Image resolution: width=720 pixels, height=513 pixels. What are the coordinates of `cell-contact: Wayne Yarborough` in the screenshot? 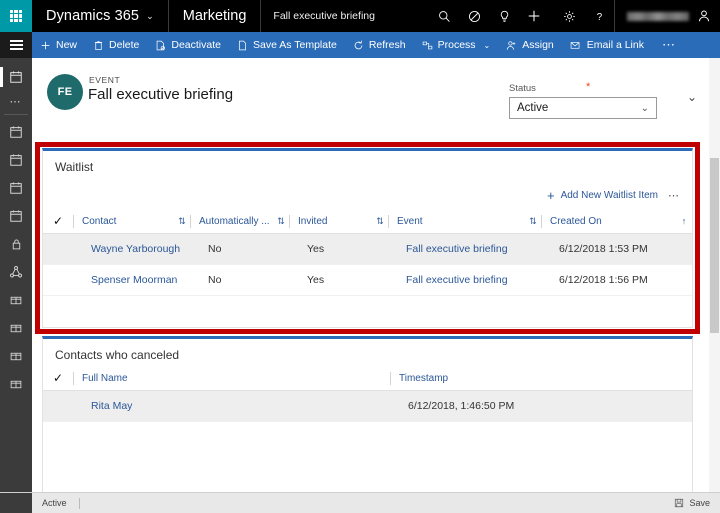 It's located at (131, 249).